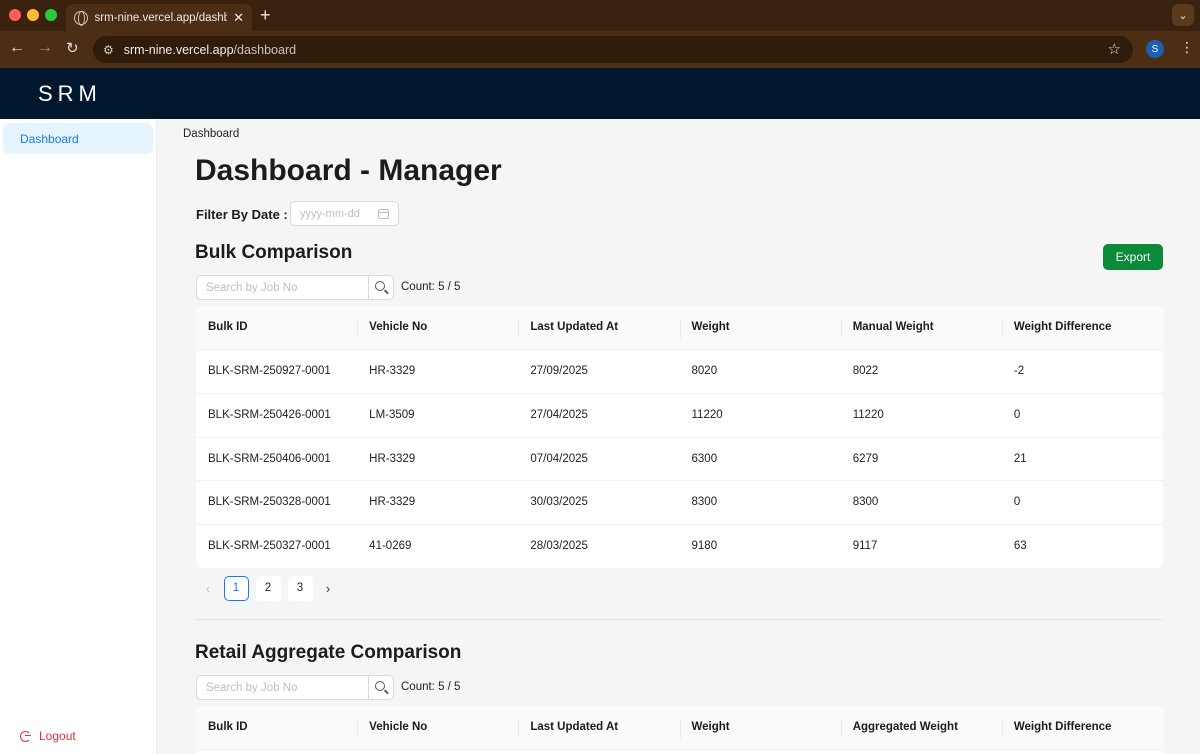  Describe the element at coordinates (383, 214) in the screenshot. I see `calendar-icon` at that location.